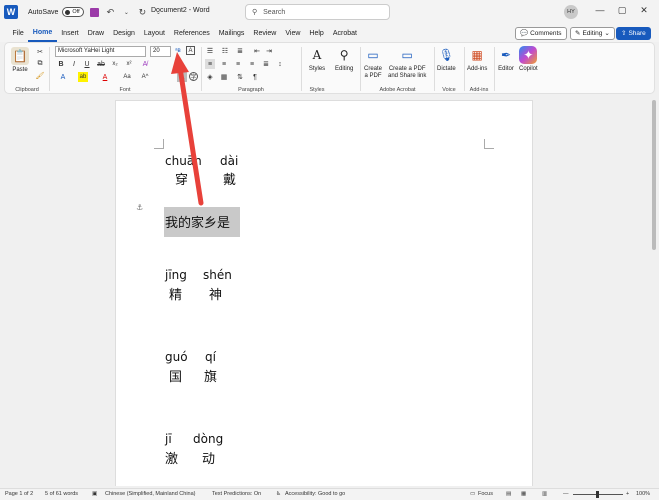  I want to click on zoom-level: 100%, so click(643, 494).